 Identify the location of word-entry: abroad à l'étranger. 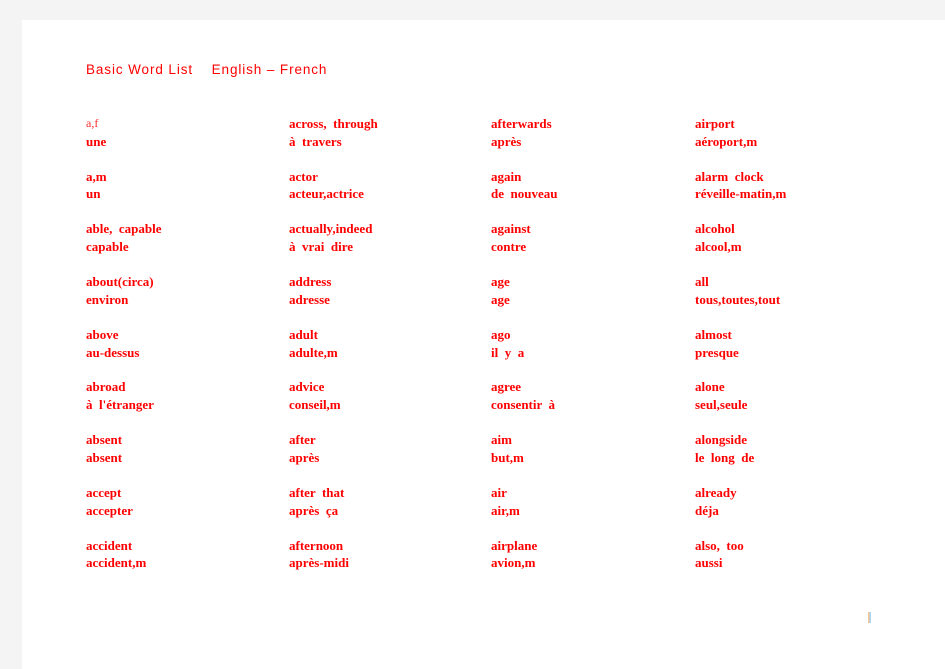
(186, 404).